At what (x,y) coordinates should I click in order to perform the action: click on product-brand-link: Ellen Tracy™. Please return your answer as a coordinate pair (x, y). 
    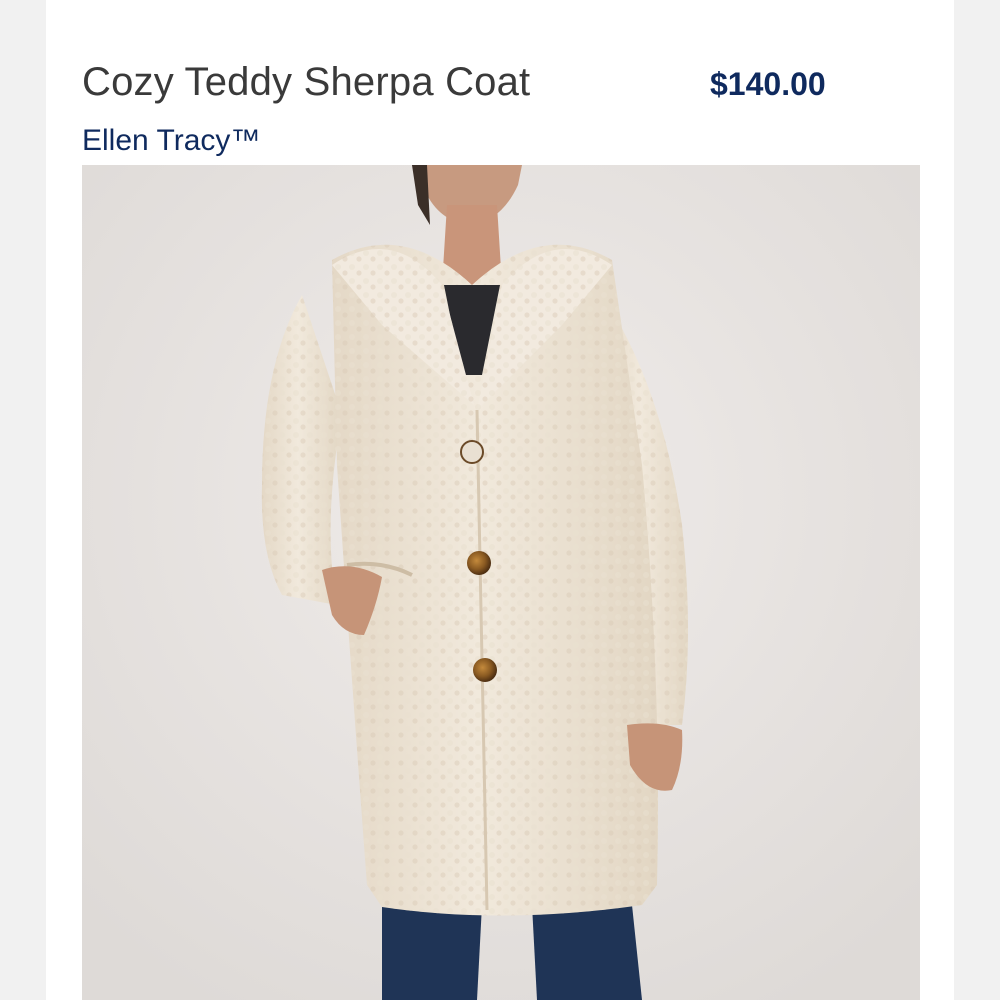
    Looking at the image, I should click on (171, 141).